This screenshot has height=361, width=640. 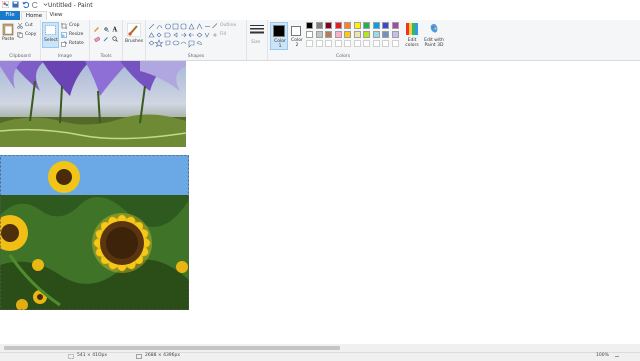 I want to click on paste-label: Paste, so click(x=8, y=39).